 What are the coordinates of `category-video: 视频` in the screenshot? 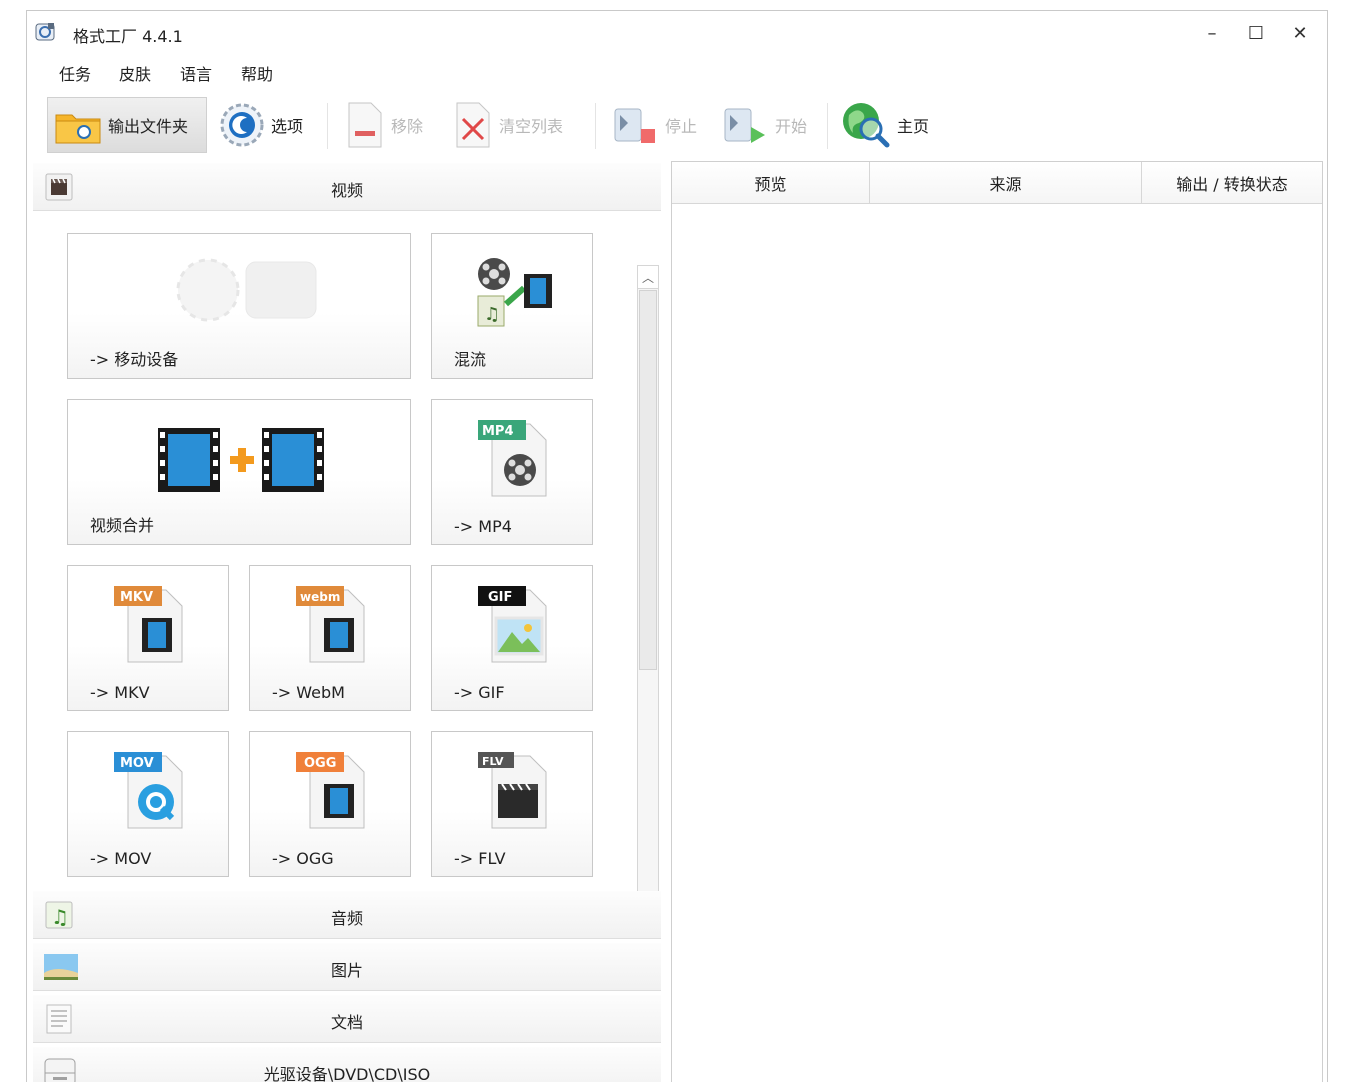 It's located at (347, 187).